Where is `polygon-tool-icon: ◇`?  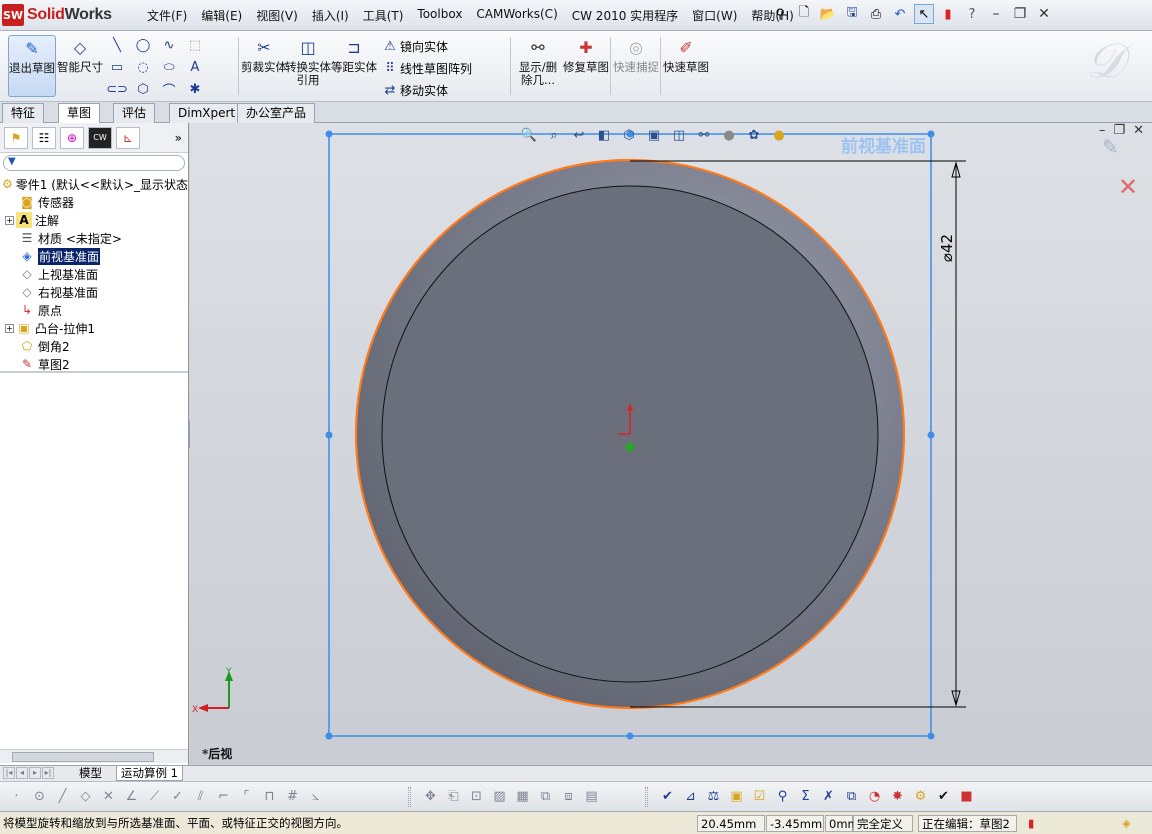 polygon-tool-icon: ◇ is located at coordinates (85, 796).